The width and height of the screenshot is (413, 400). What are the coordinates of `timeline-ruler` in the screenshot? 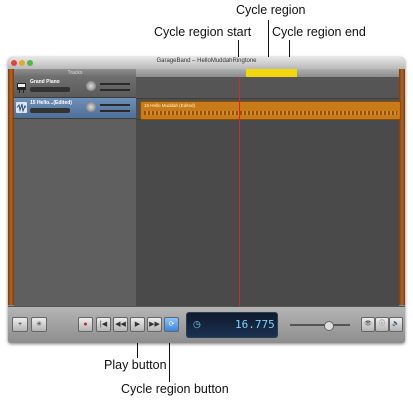 It's located at (267, 73).